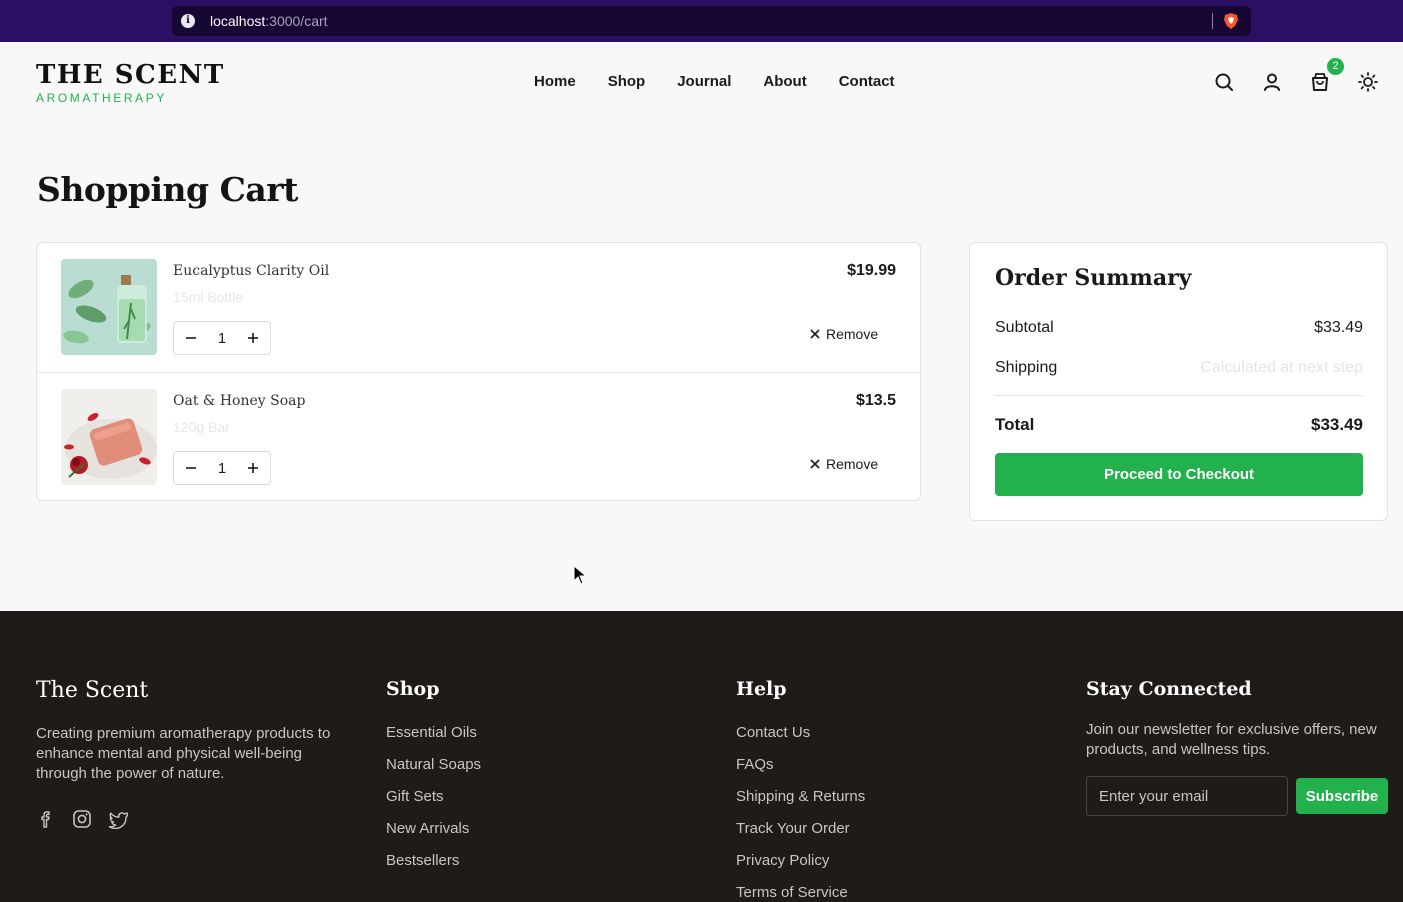 This screenshot has height=902, width=1403. I want to click on summary-divider, so click(1179, 395).